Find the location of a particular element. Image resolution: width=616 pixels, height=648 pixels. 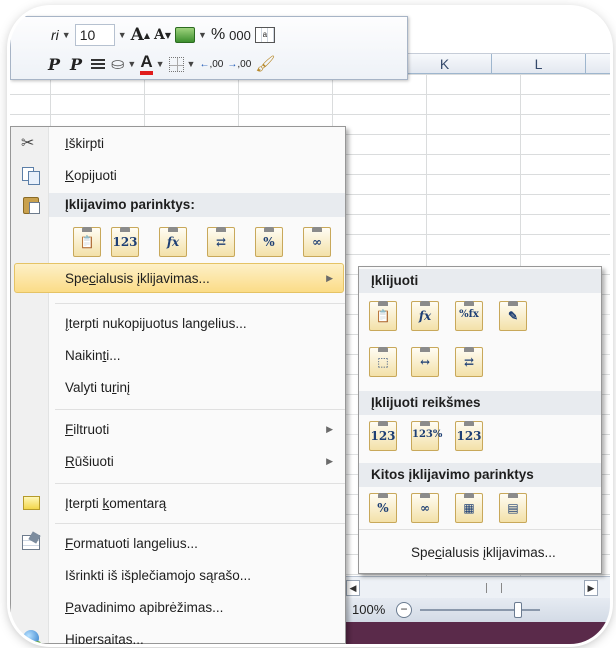

percent-brush-icon: % is located at coordinates (383, 508).